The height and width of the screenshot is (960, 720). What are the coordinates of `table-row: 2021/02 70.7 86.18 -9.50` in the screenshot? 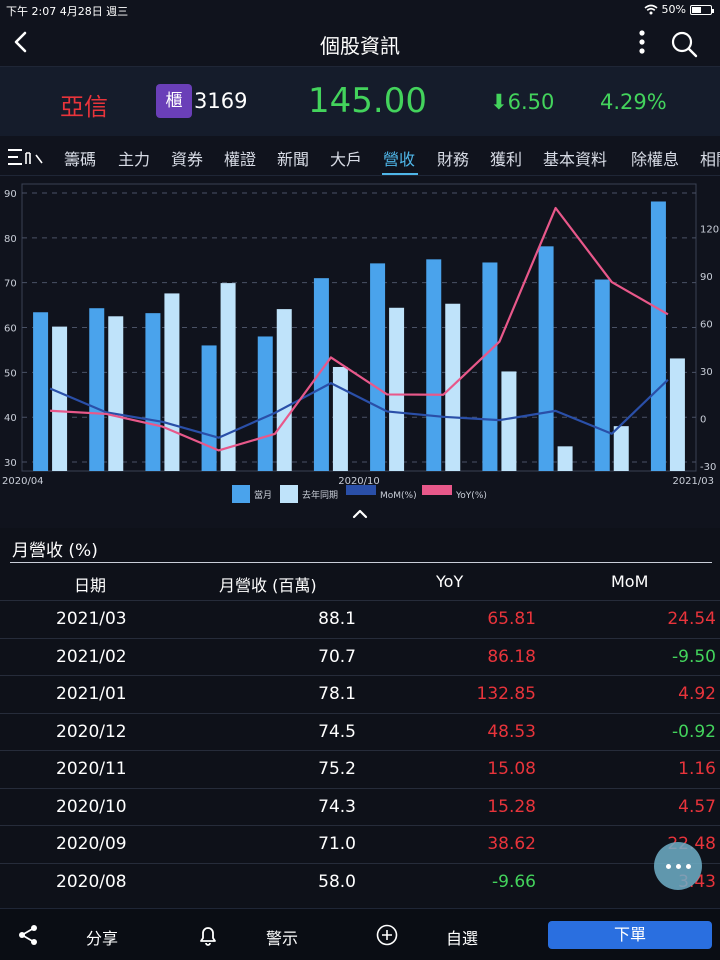 It's located at (360, 656).